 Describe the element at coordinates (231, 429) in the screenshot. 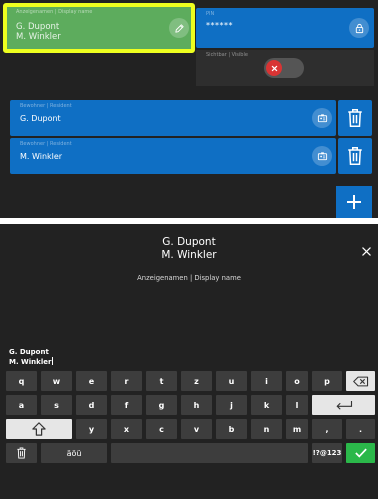

I see `key-b: b` at that location.